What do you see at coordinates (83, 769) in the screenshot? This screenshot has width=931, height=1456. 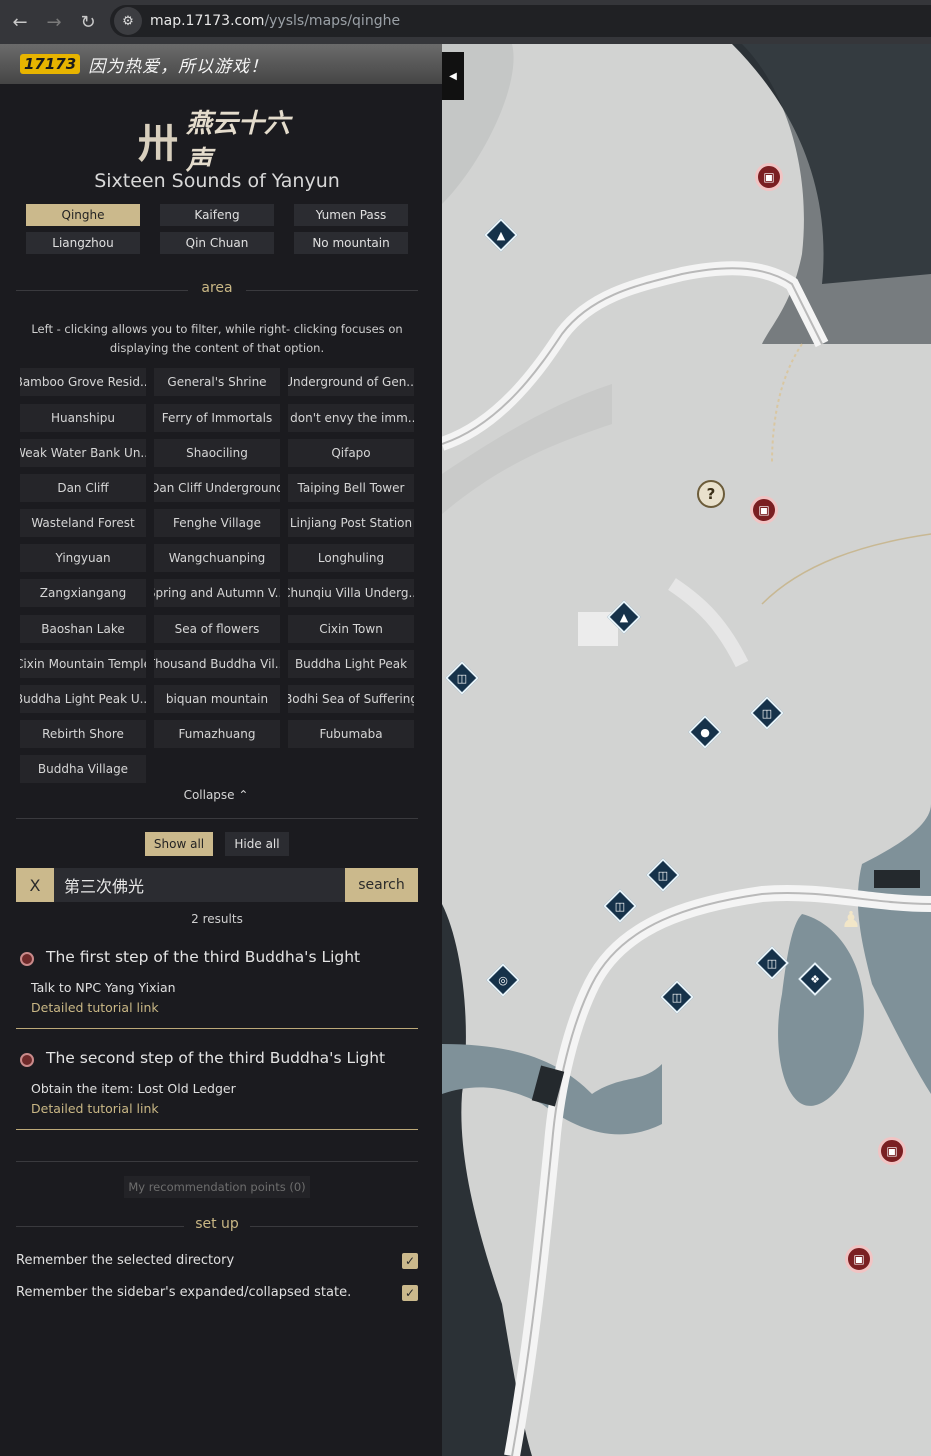 I see `area-filter-button: Buddha Village` at bounding box center [83, 769].